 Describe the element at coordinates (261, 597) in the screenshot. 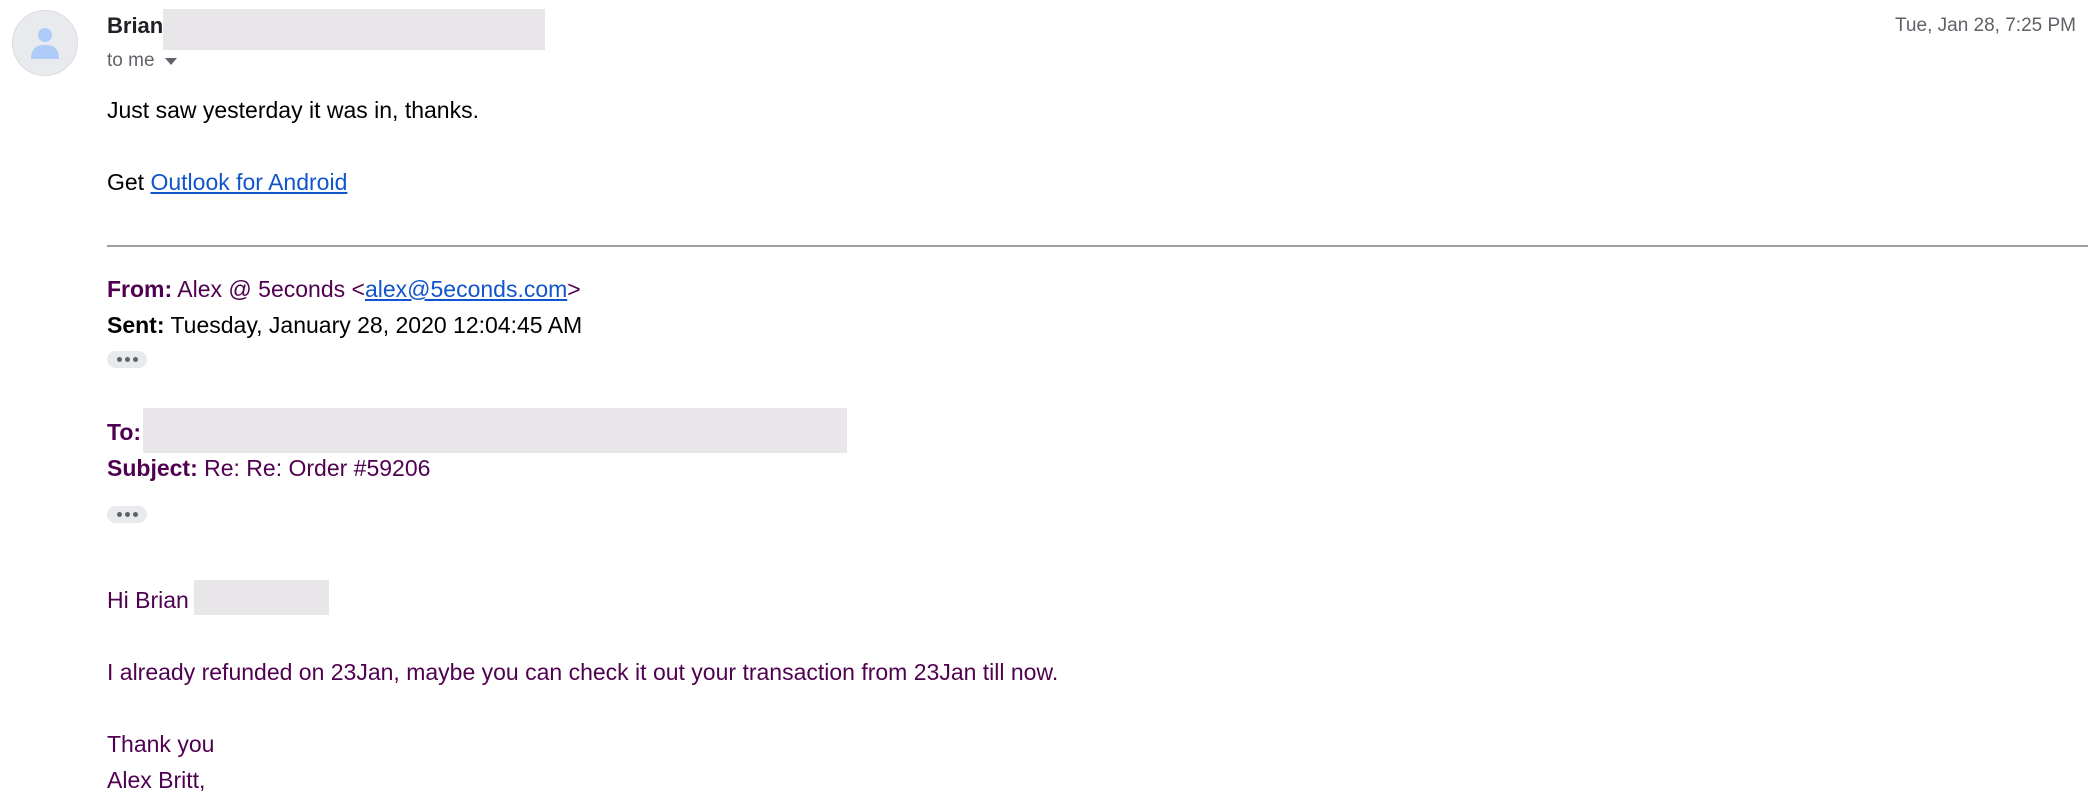

I see `redacted-greeting-surname` at that location.